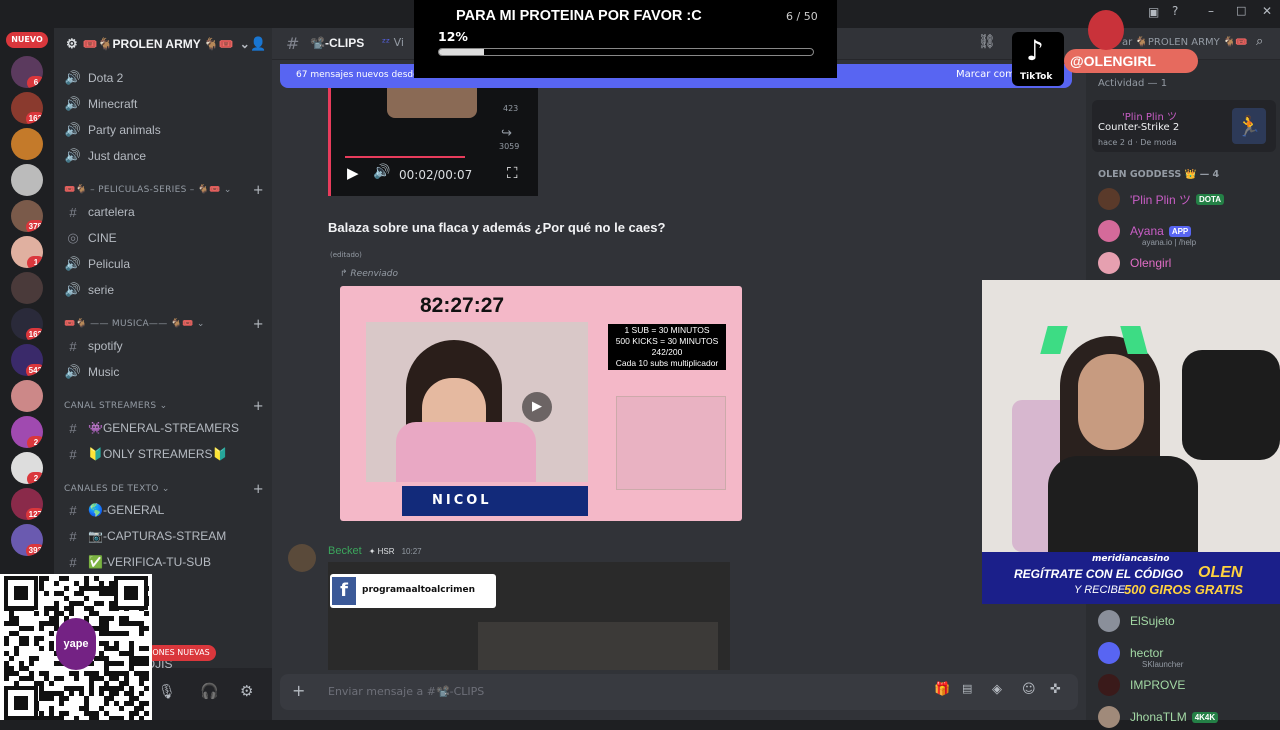 The width and height of the screenshot is (1280, 730). Describe the element at coordinates (679, 692) in the screenshot. I see `message-input: + Enviar mensaje a #📽️-CLIPS 🎁 ▤ ◈ ☺ ✜` at that location.